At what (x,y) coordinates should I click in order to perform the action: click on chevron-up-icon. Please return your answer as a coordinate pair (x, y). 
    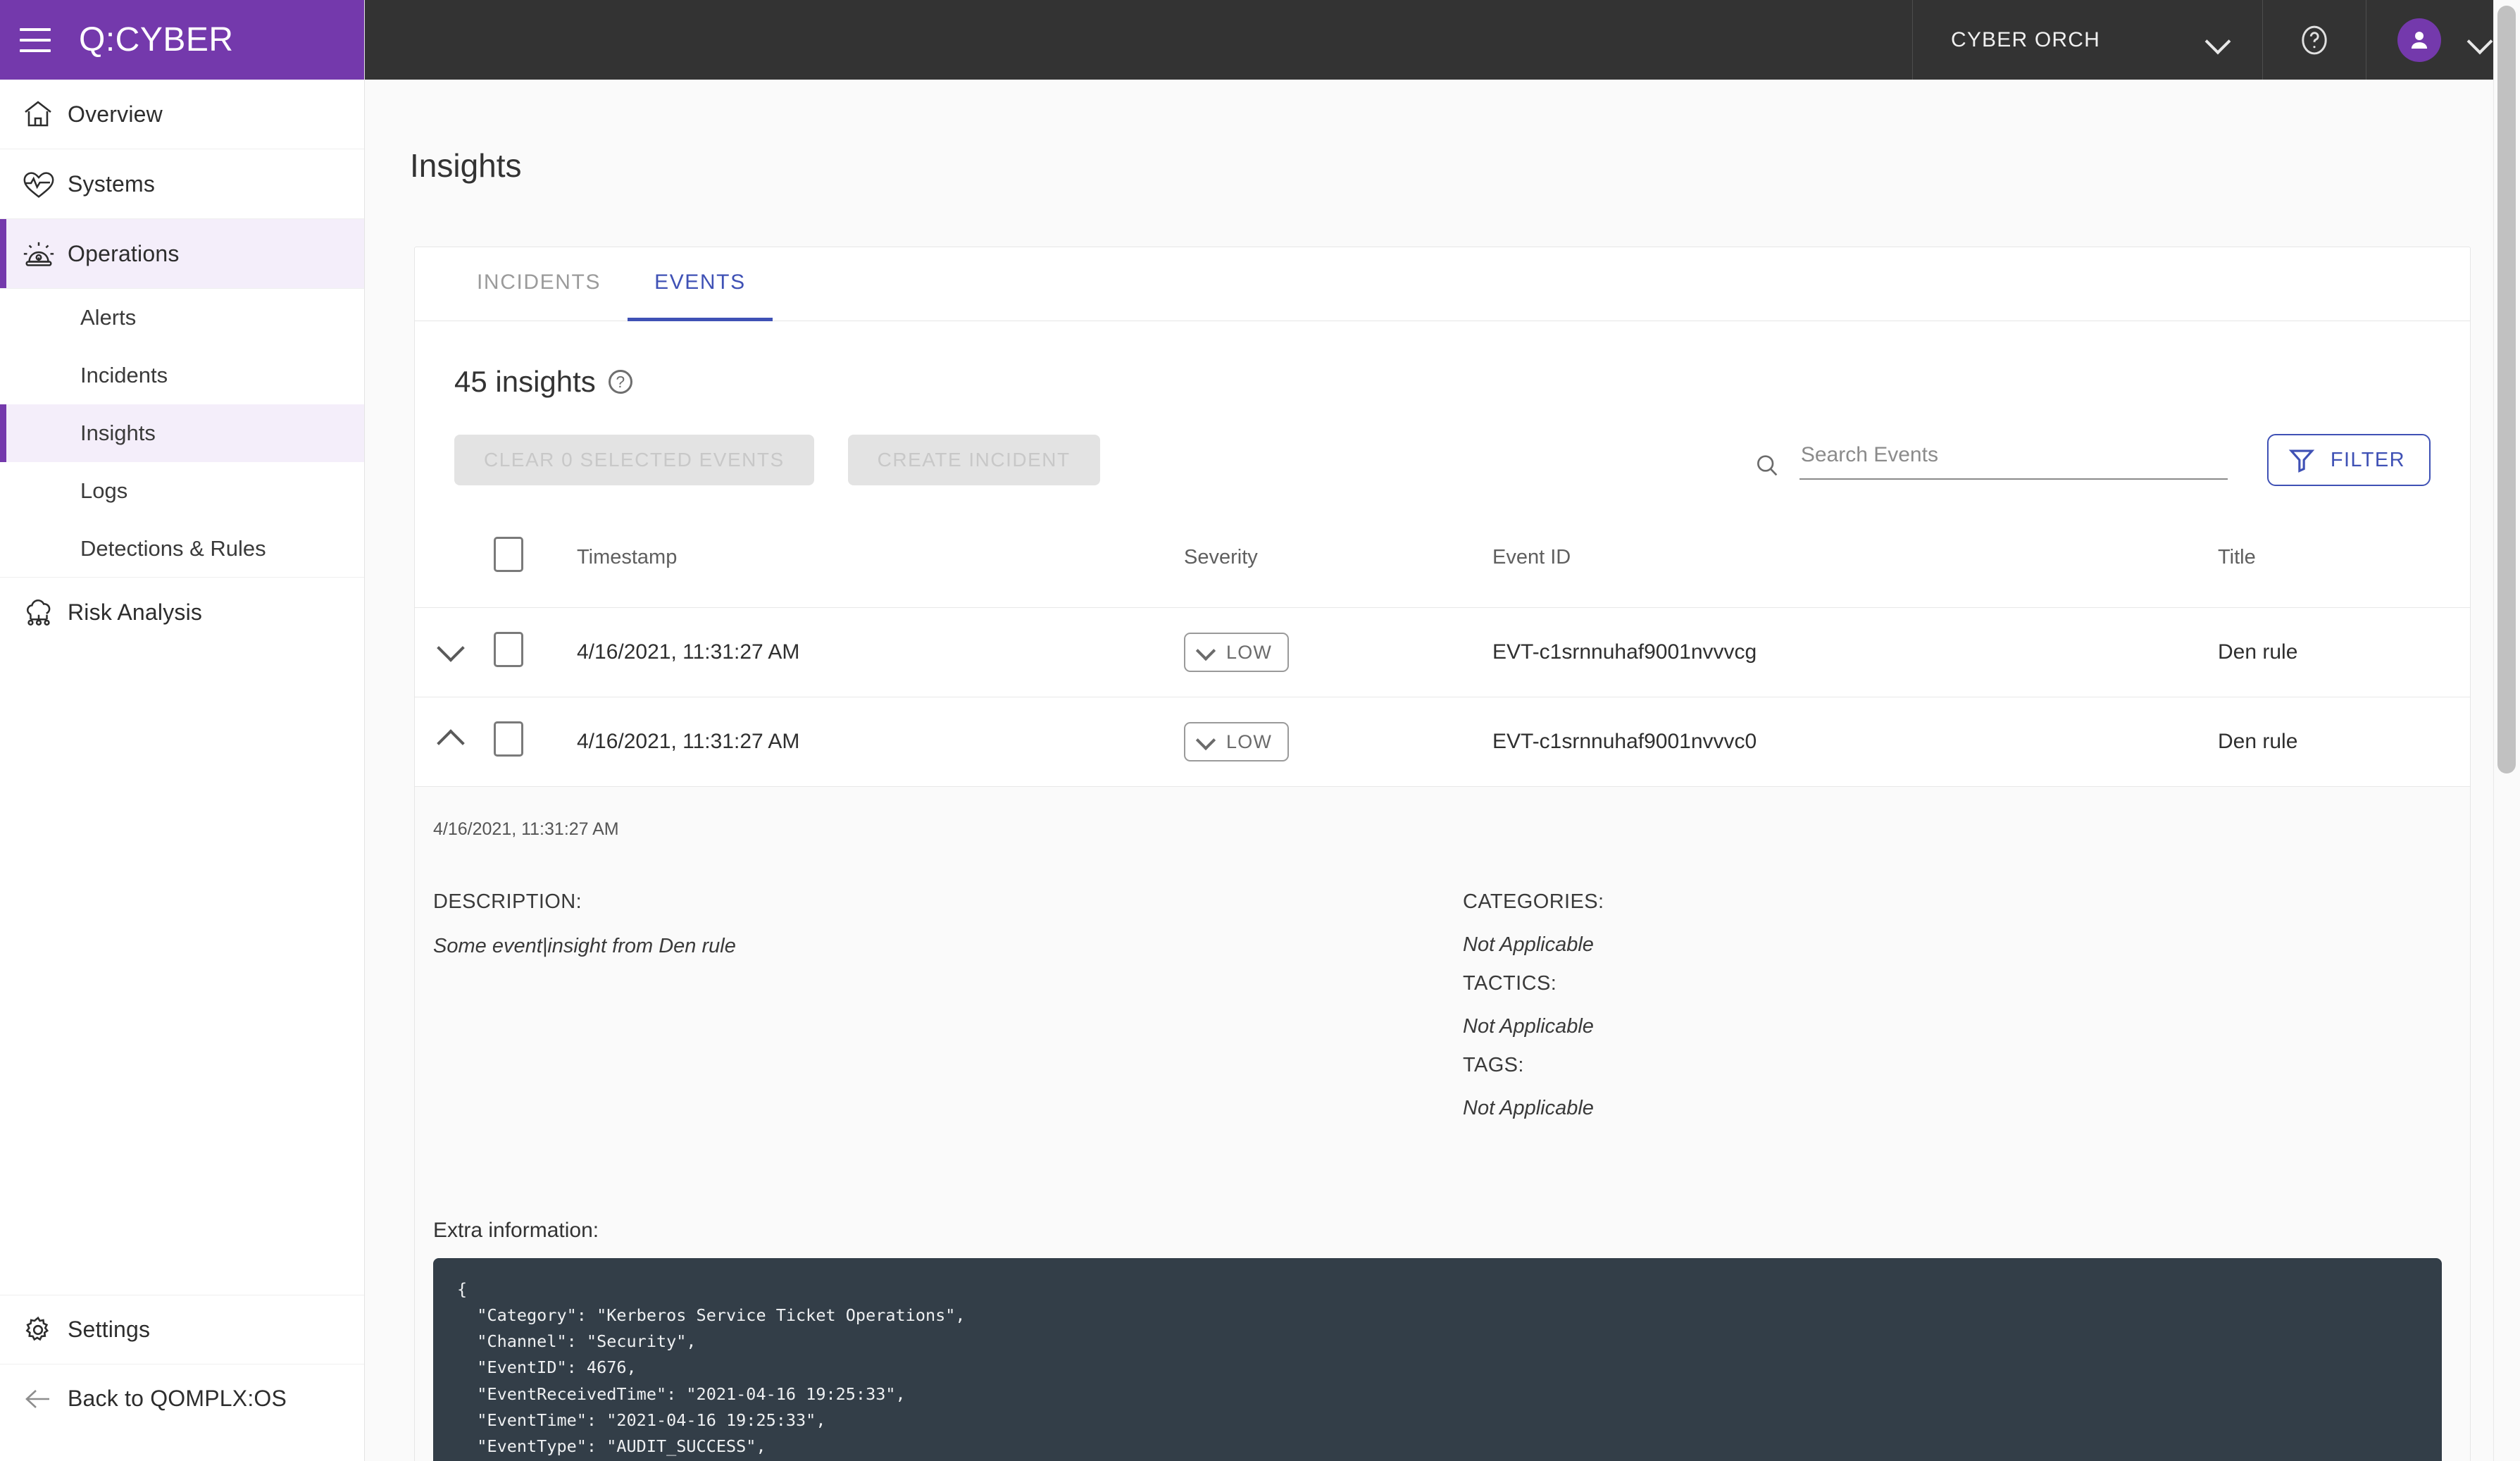
    Looking at the image, I should click on (452, 738).